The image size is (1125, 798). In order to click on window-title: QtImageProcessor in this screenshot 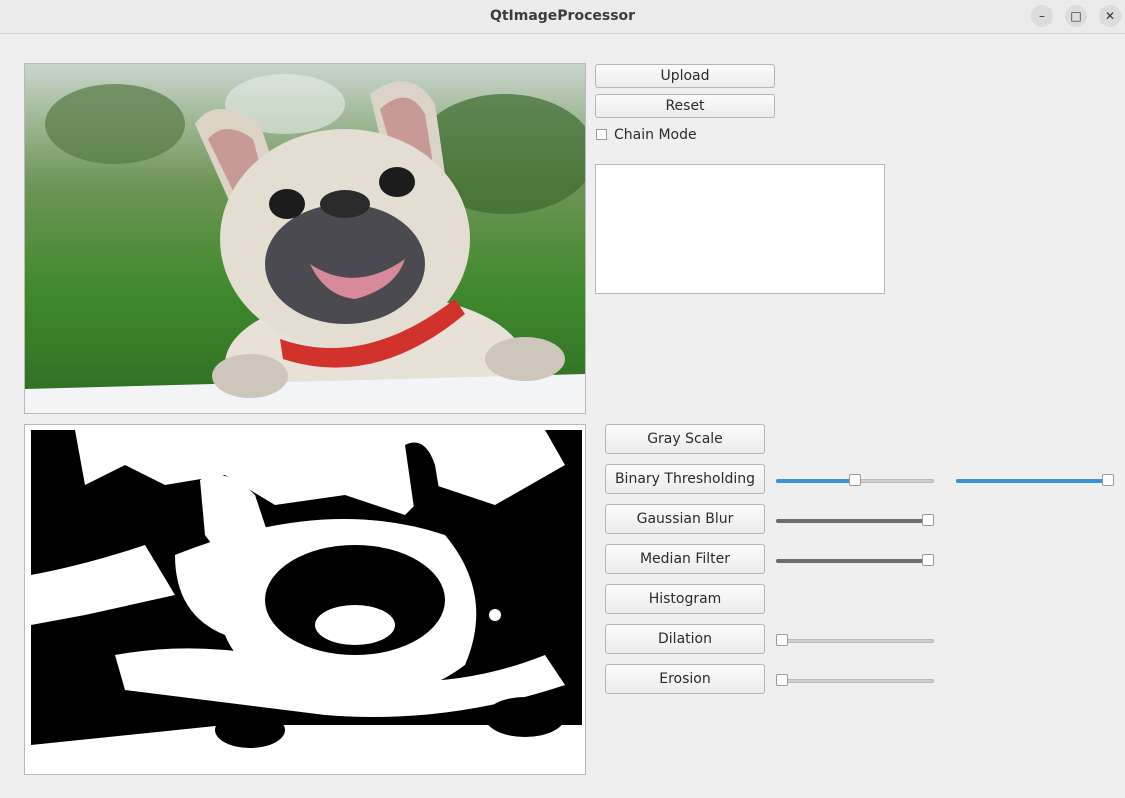, I will do `click(562, 16)`.